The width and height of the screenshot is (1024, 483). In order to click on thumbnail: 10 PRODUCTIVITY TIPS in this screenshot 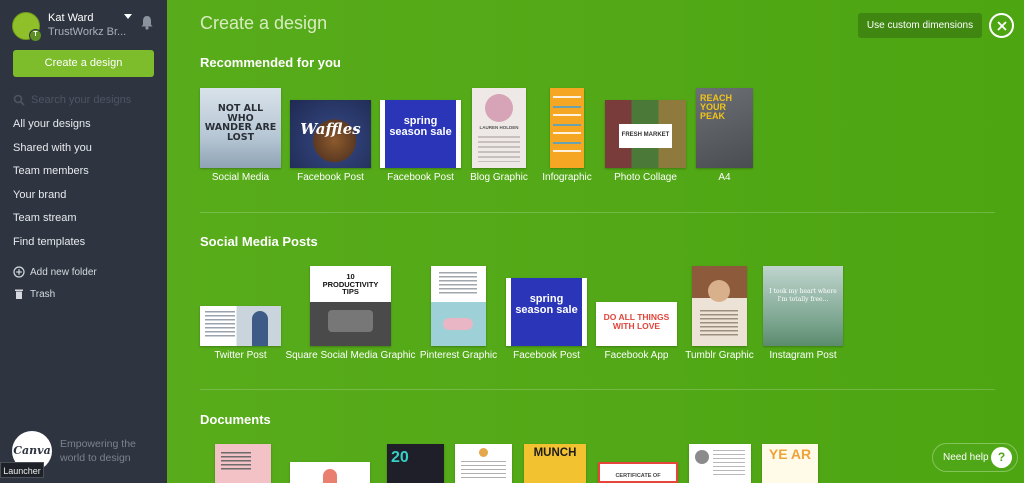, I will do `click(350, 306)`.